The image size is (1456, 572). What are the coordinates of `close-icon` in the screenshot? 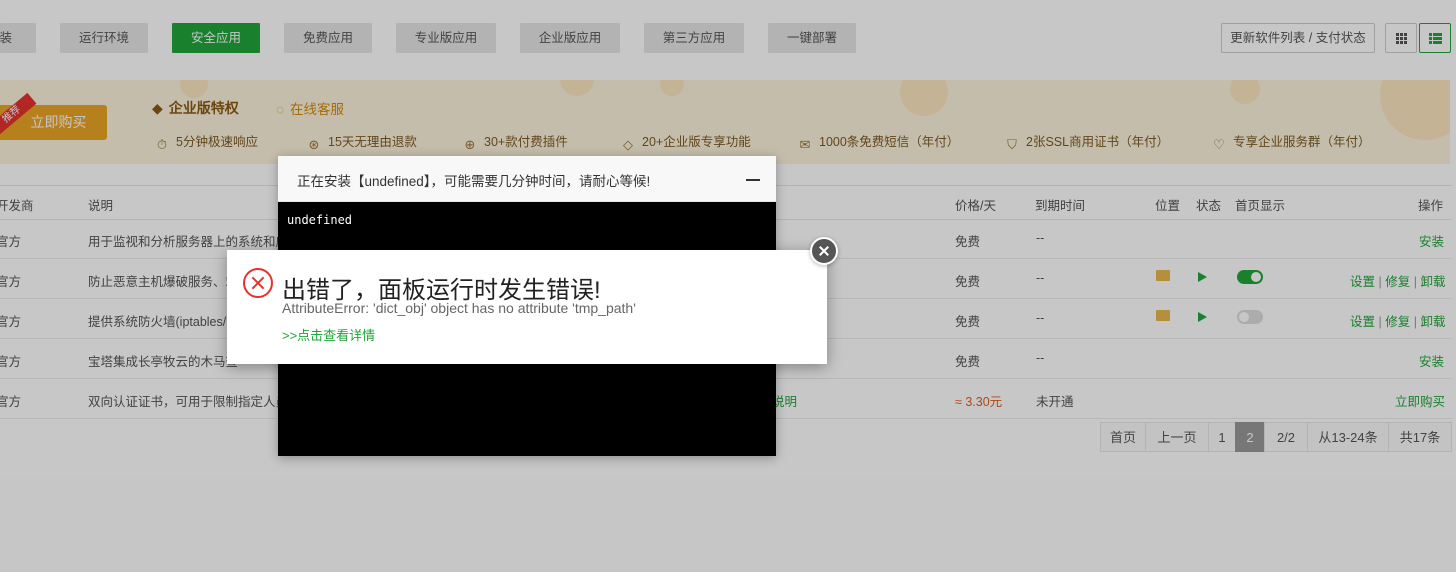 It's located at (824, 251).